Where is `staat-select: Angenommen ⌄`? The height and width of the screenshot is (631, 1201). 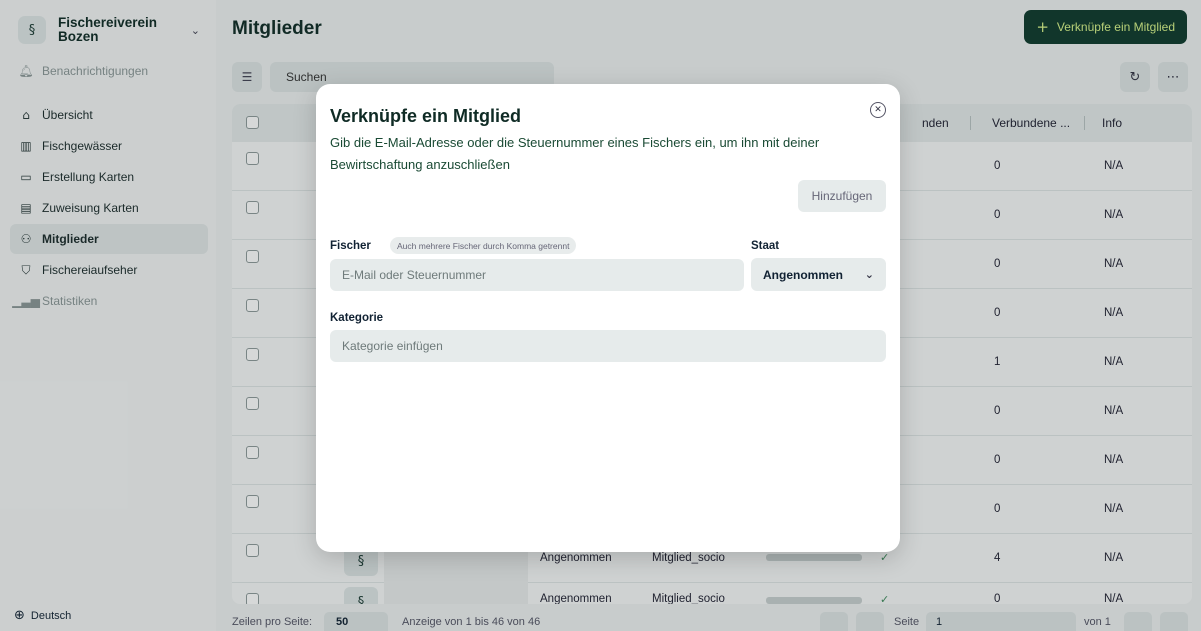 staat-select: Angenommen ⌄ is located at coordinates (818, 274).